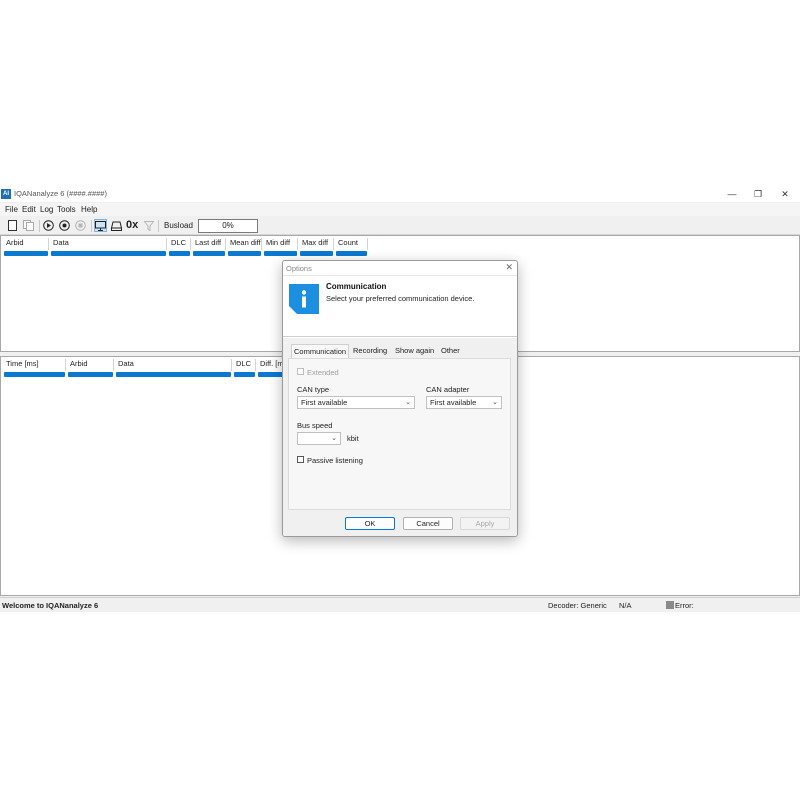 This screenshot has width=800, height=800. Describe the element at coordinates (300, 459) in the screenshot. I see `passive-listening-checkbox` at that location.